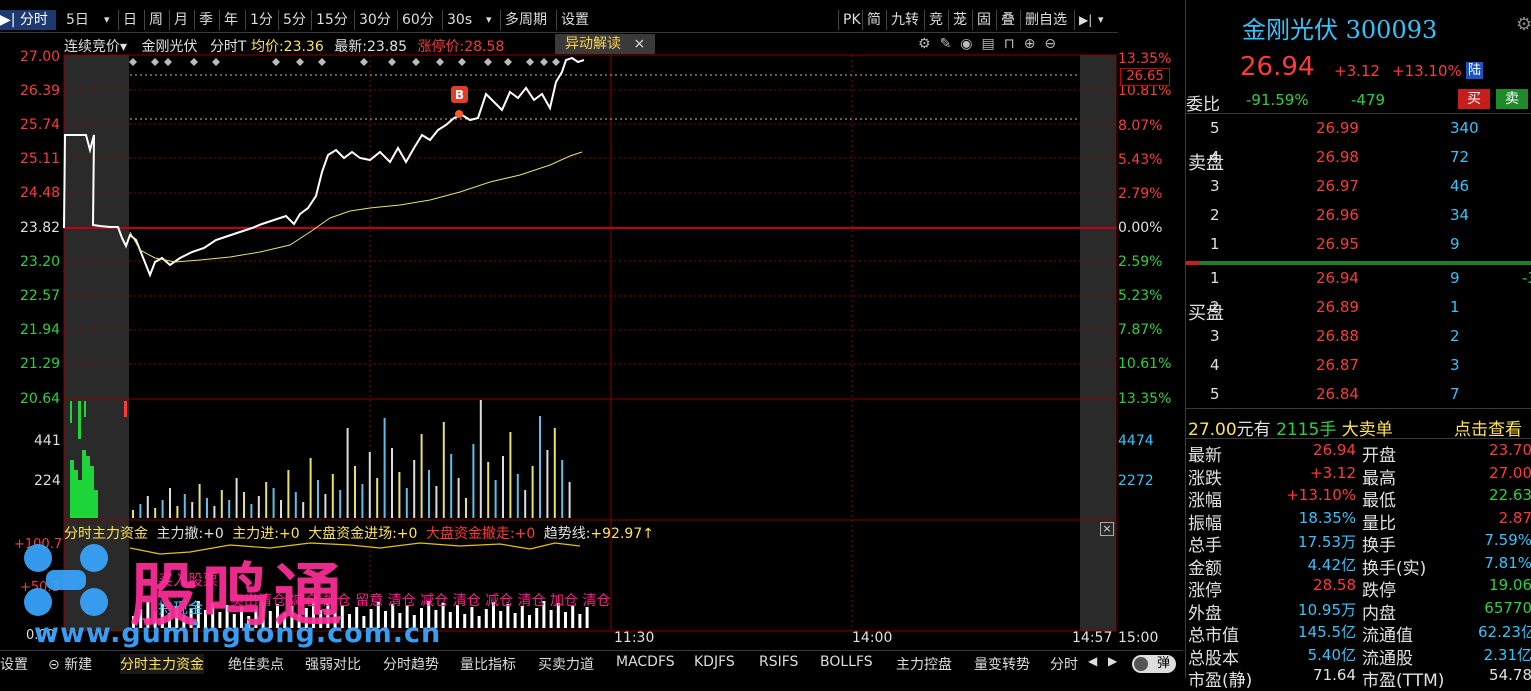 This screenshot has width=1531, height=691. Describe the element at coordinates (933, 20) in the screenshot. I see `auction-button: 竞` at that location.